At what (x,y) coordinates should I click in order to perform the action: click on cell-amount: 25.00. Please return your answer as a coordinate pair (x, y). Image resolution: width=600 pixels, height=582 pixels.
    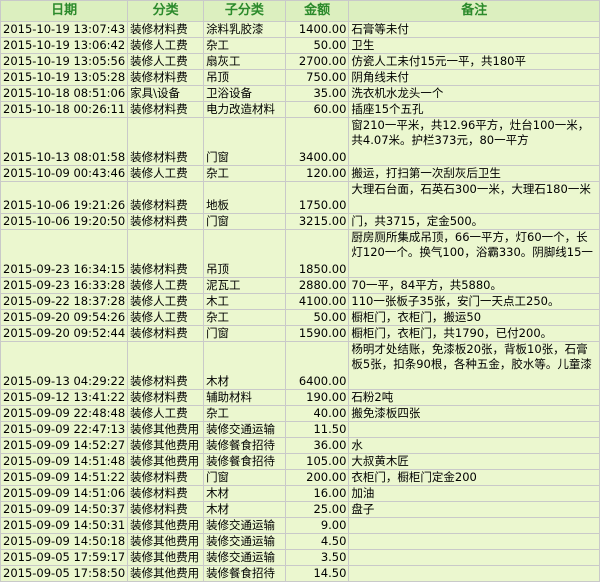
    Looking at the image, I should click on (317, 509).